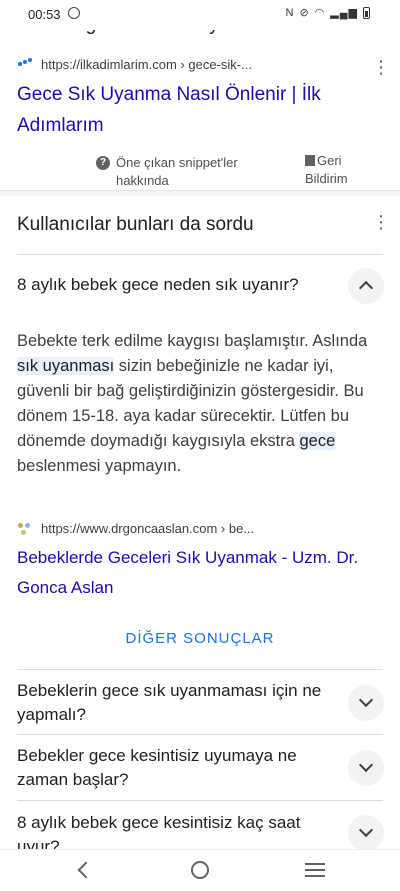 This screenshot has height=891, width=400. What do you see at coordinates (320, 13) in the screenshot?
I see `wifi-icon: ◠` at bounding box center [320, 13].